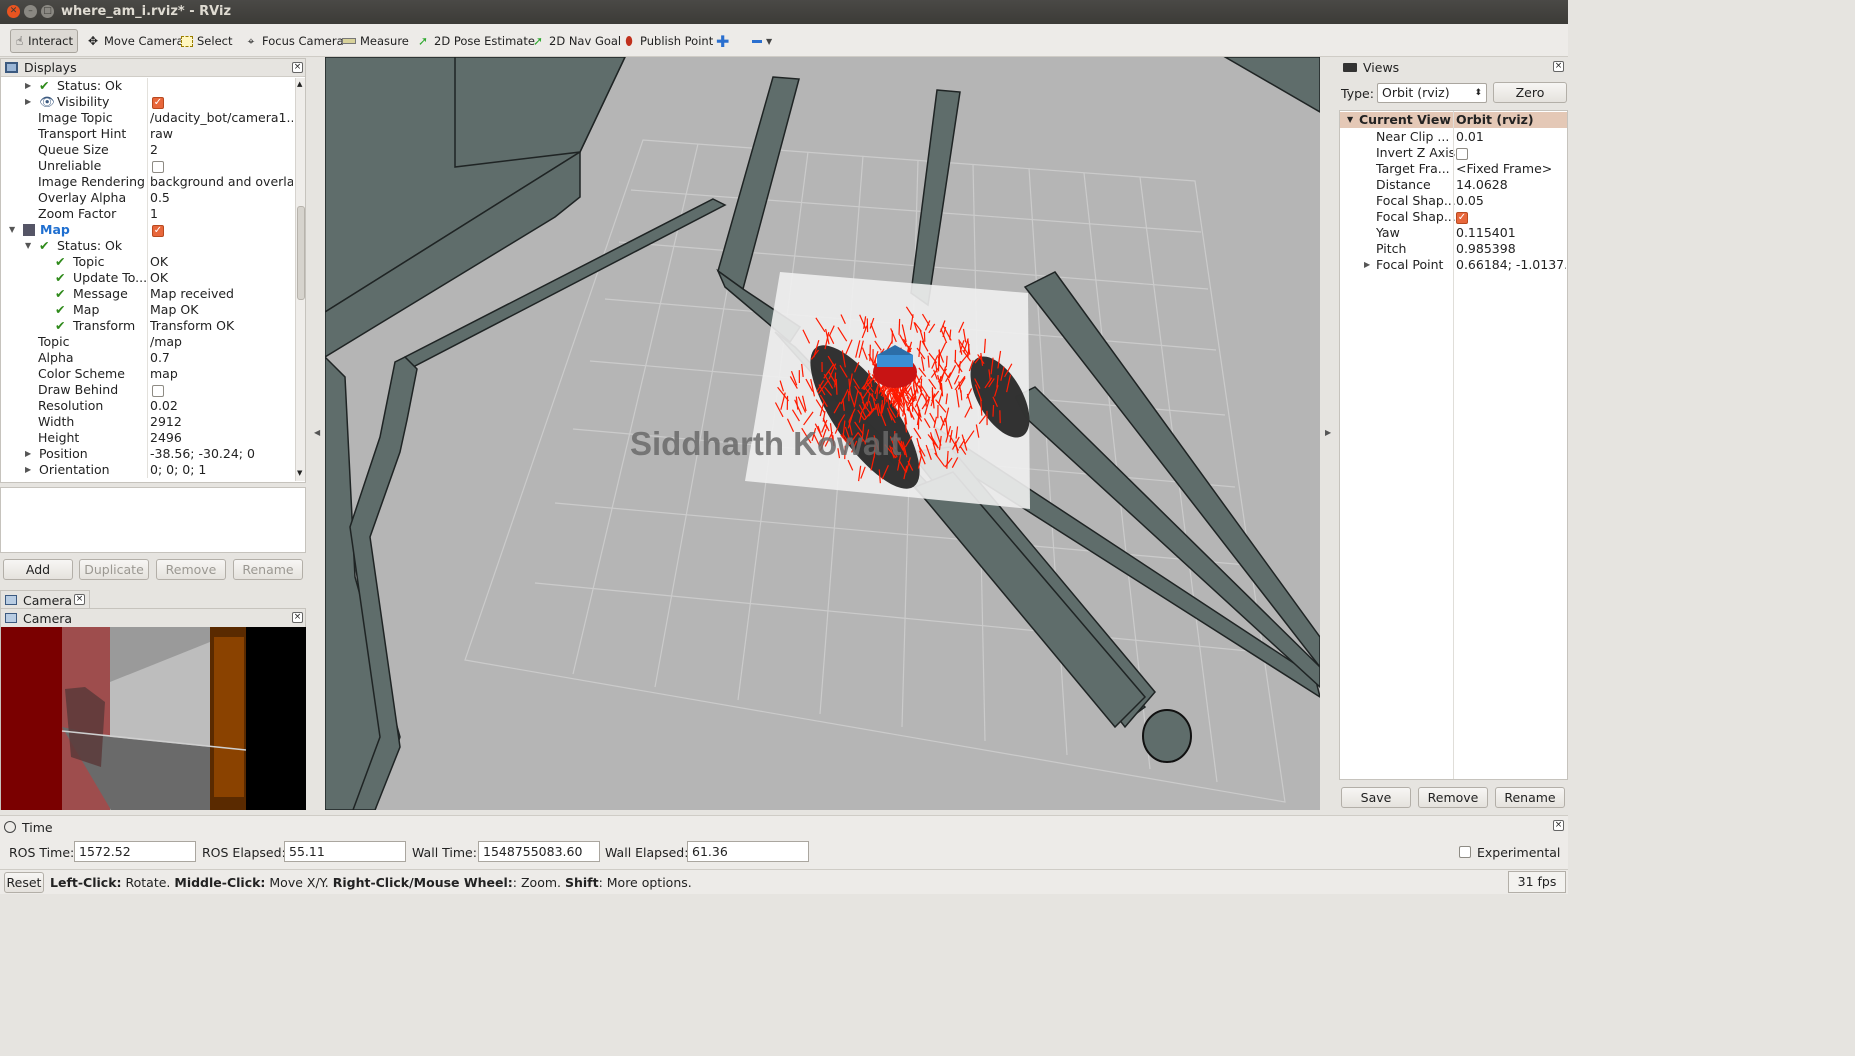  I want to click on display-property-row: Overlay Alpha 0.5, so click(148, 198).